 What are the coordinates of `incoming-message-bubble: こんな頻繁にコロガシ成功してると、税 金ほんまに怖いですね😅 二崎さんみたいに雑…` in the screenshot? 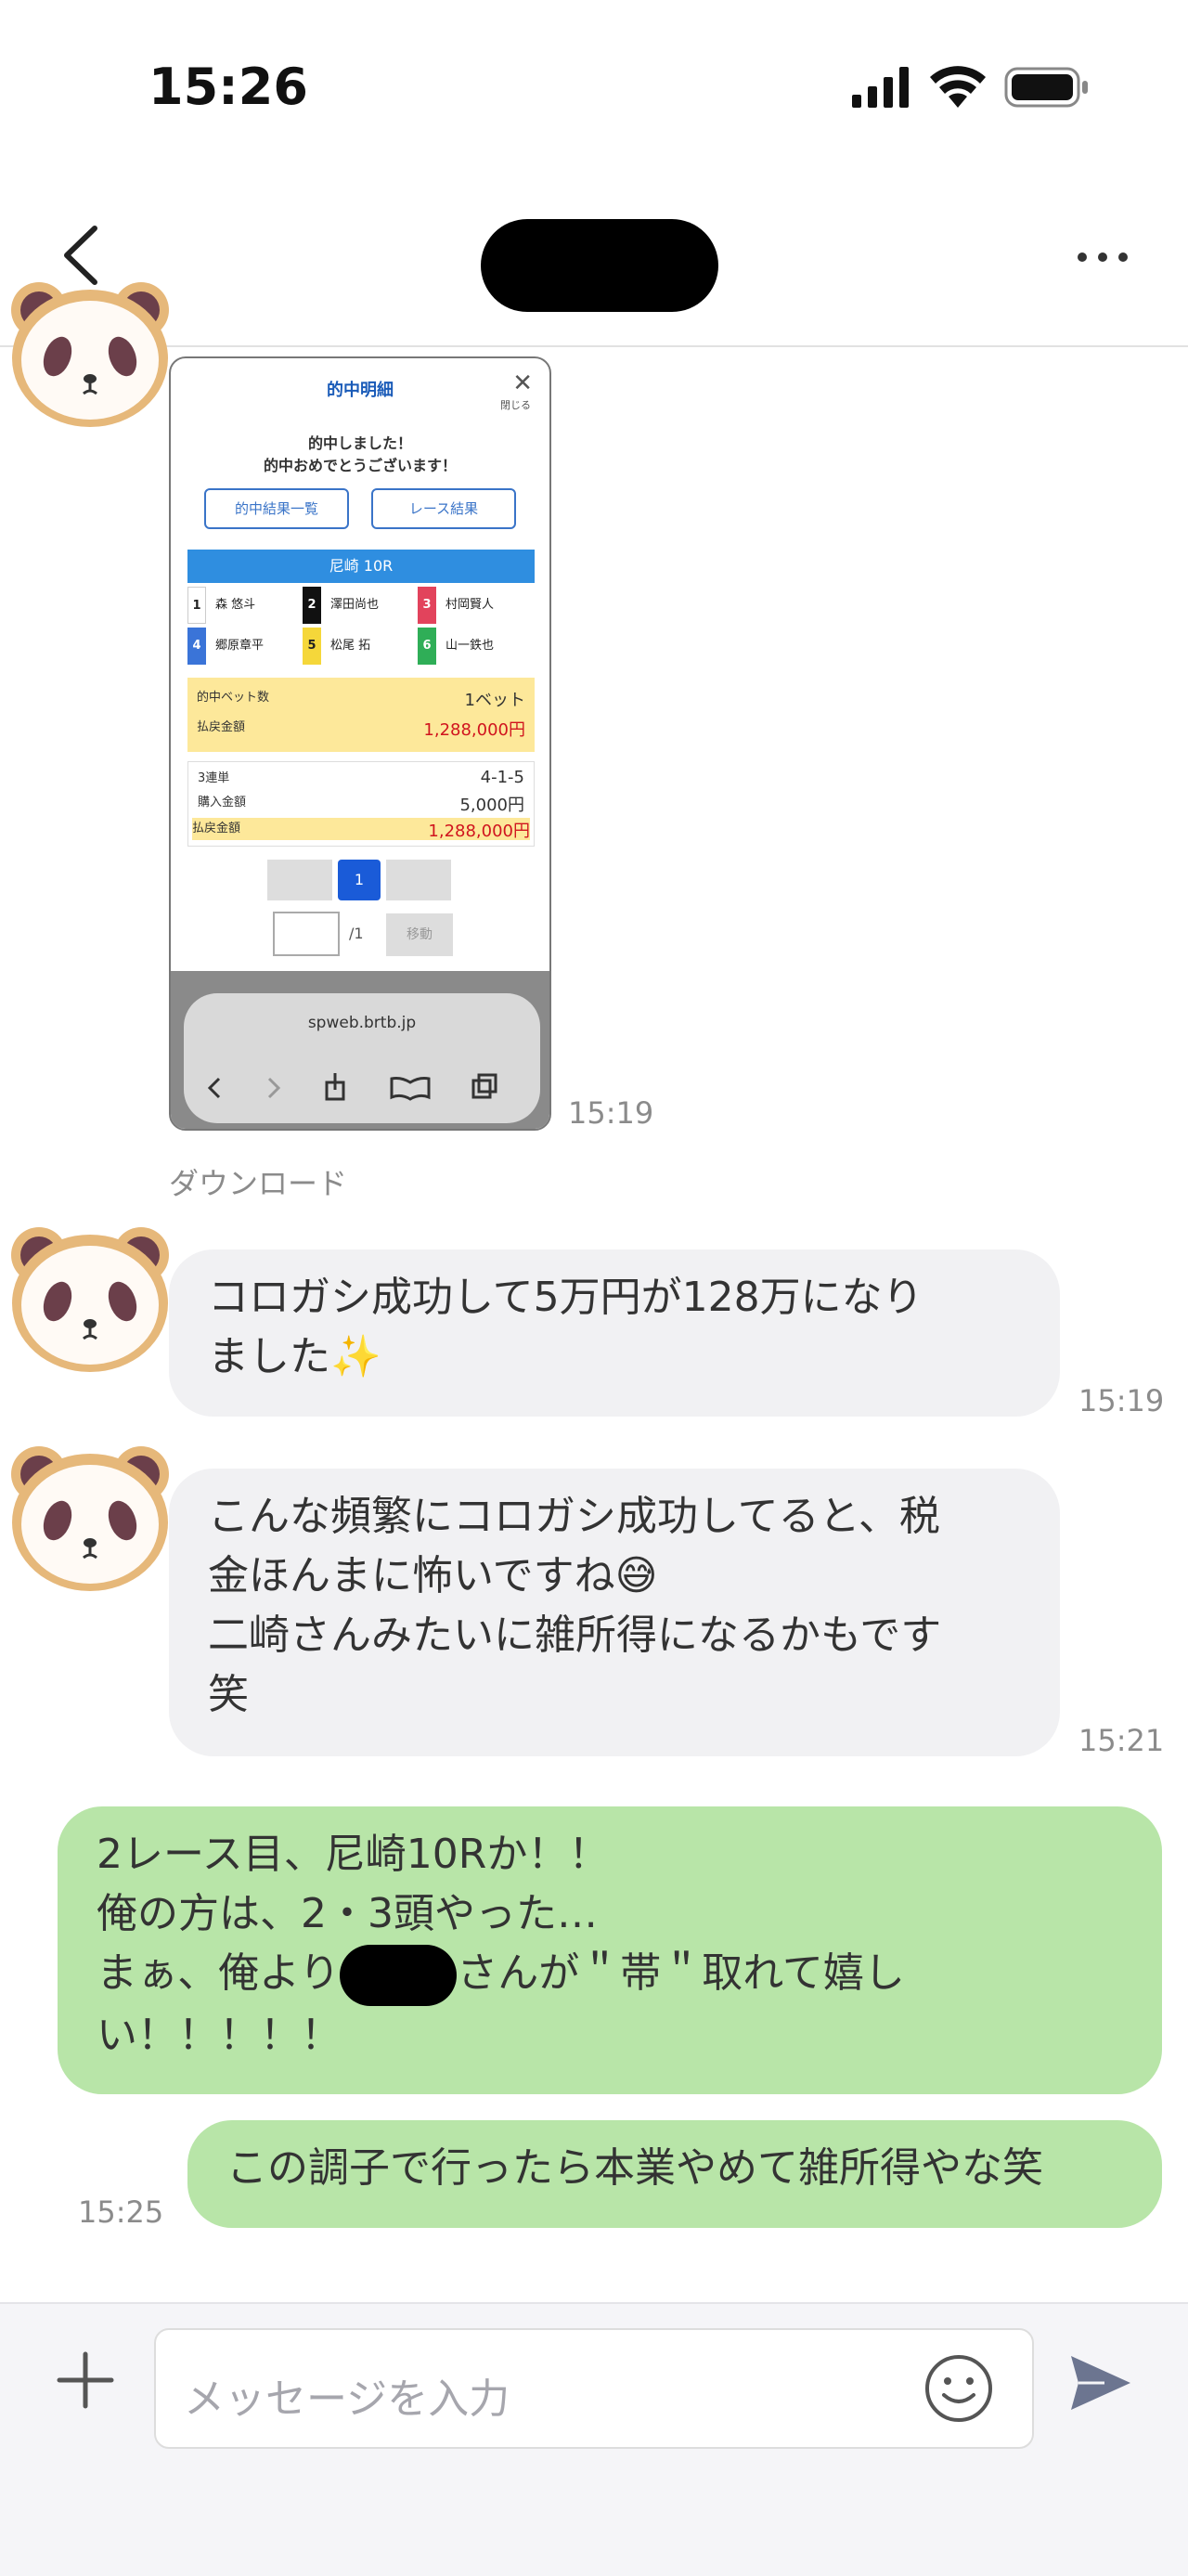 It's located at (614, 1612).